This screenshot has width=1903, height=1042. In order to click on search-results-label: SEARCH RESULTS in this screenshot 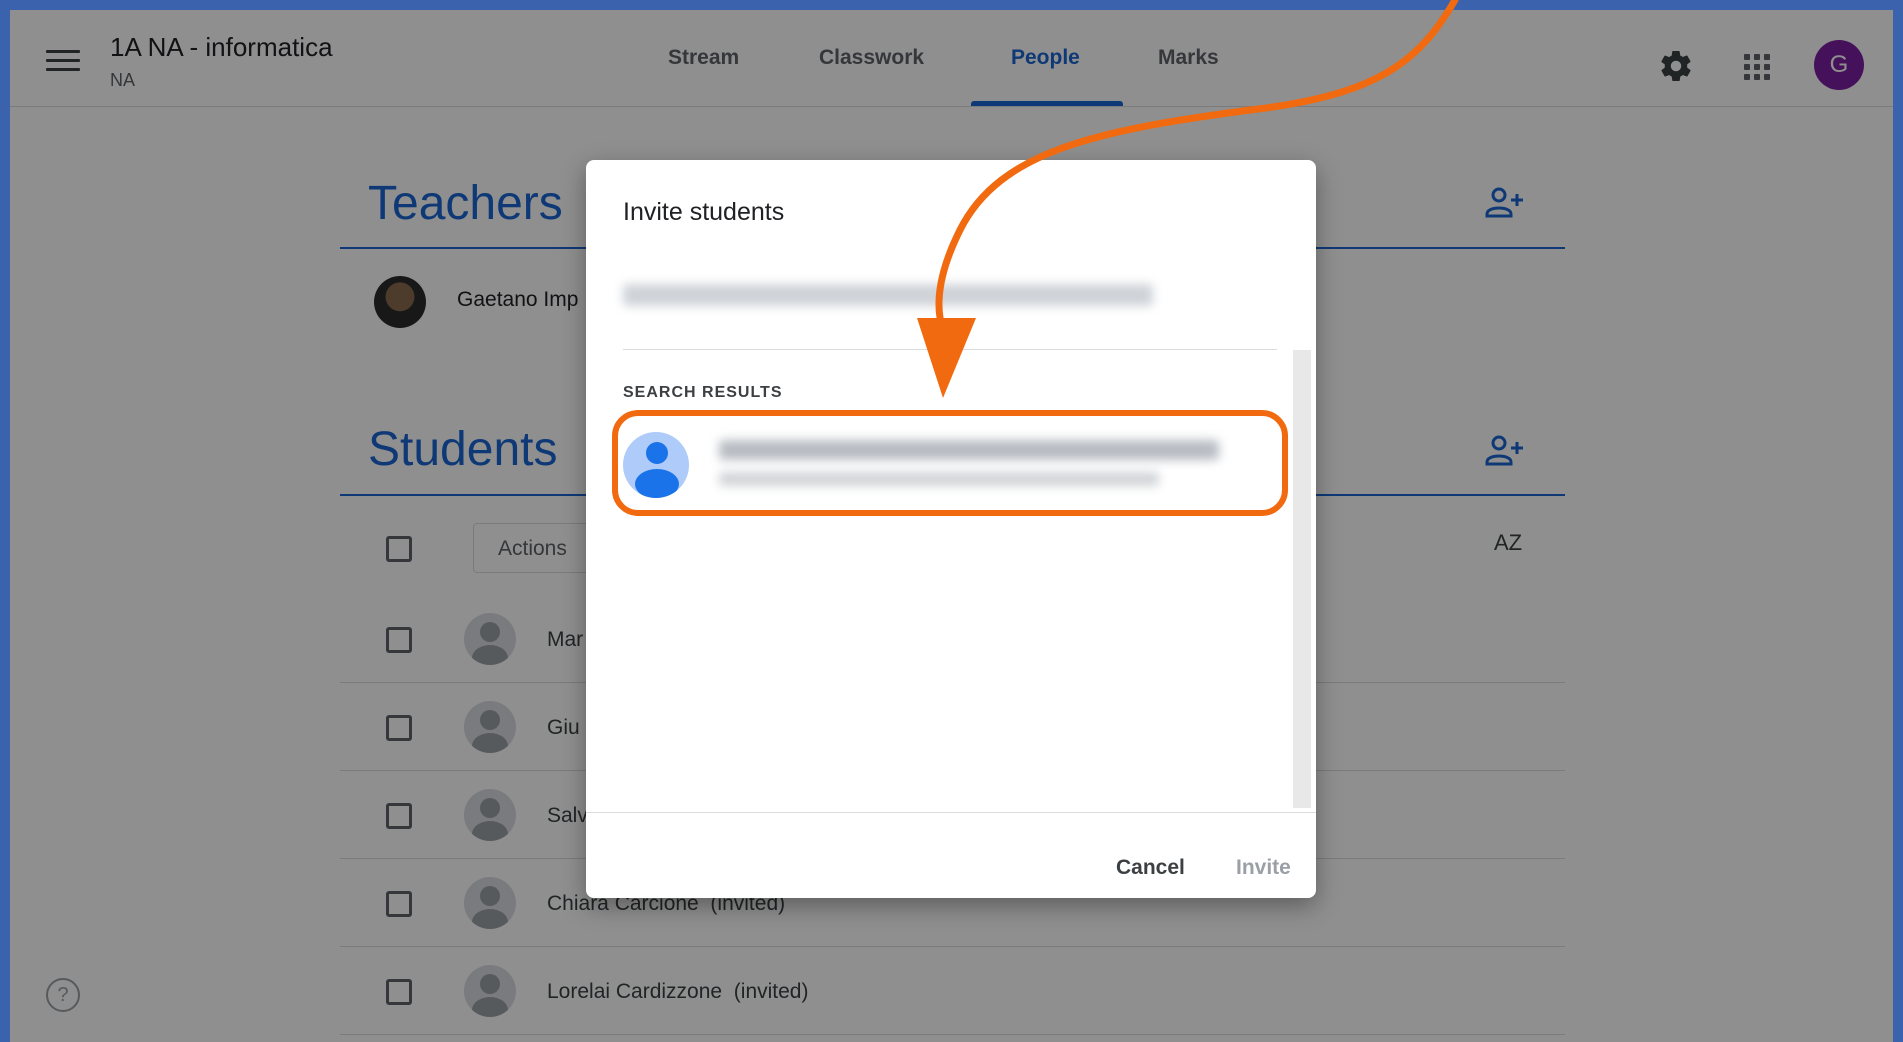, I will do `click(703, 392)`.